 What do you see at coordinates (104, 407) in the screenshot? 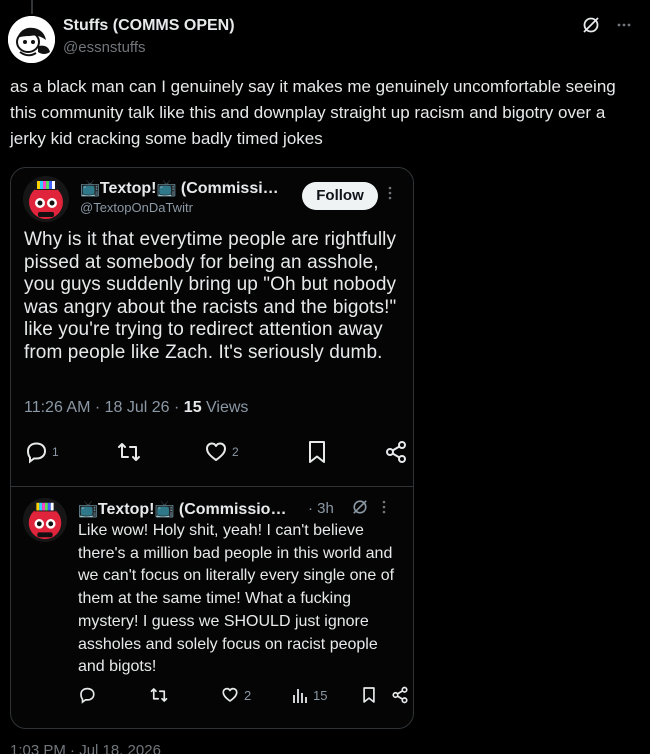
I see `quoted-post-timestamp: 11:26 AM · 18 Jul 26 ·` at bounding box center [104, 407].